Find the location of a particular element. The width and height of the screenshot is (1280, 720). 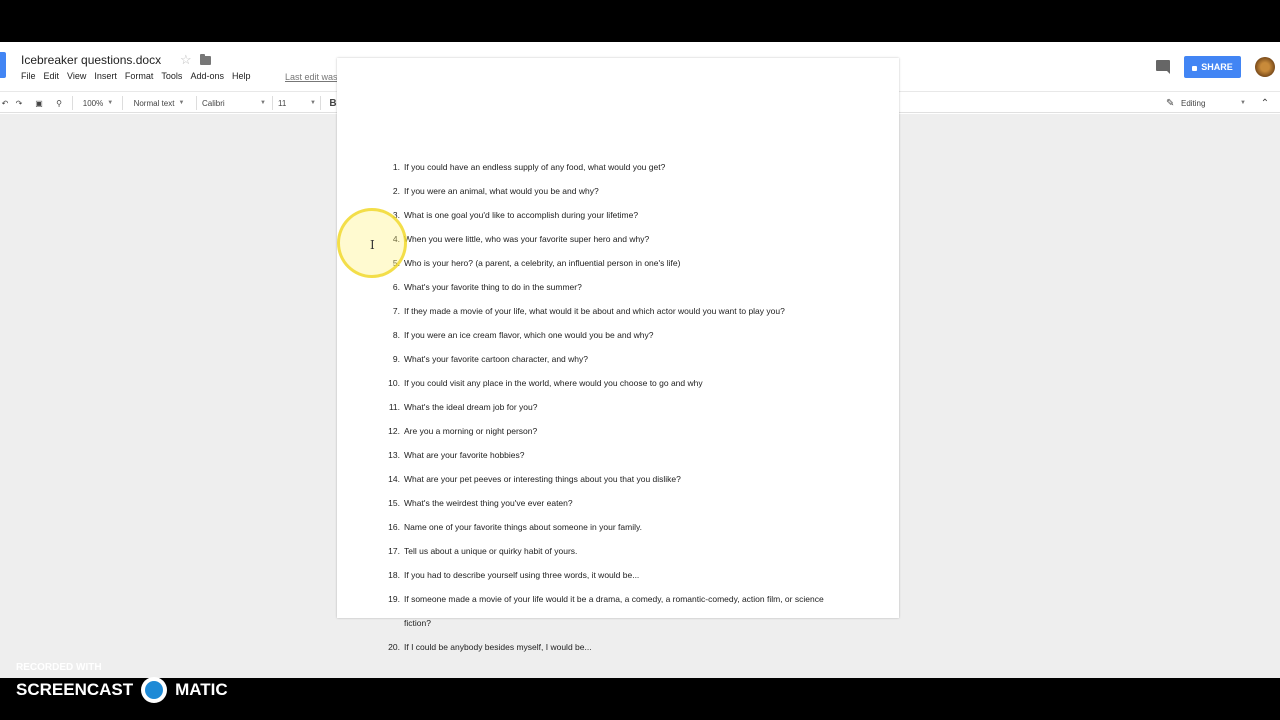

font-size-select: 11 ▼ is located at coordinates (297, 103).